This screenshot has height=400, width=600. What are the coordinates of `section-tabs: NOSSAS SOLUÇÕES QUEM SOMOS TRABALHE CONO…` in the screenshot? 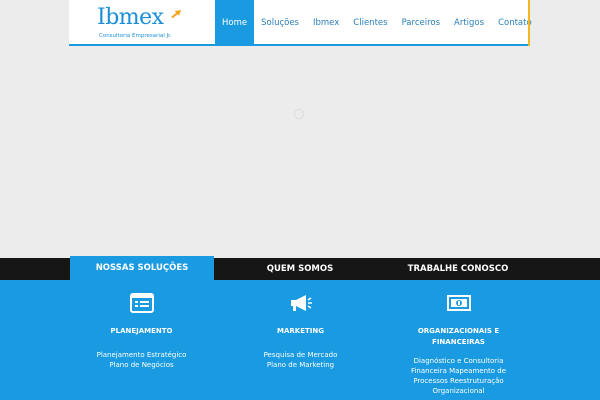 It's located at (300, 268).